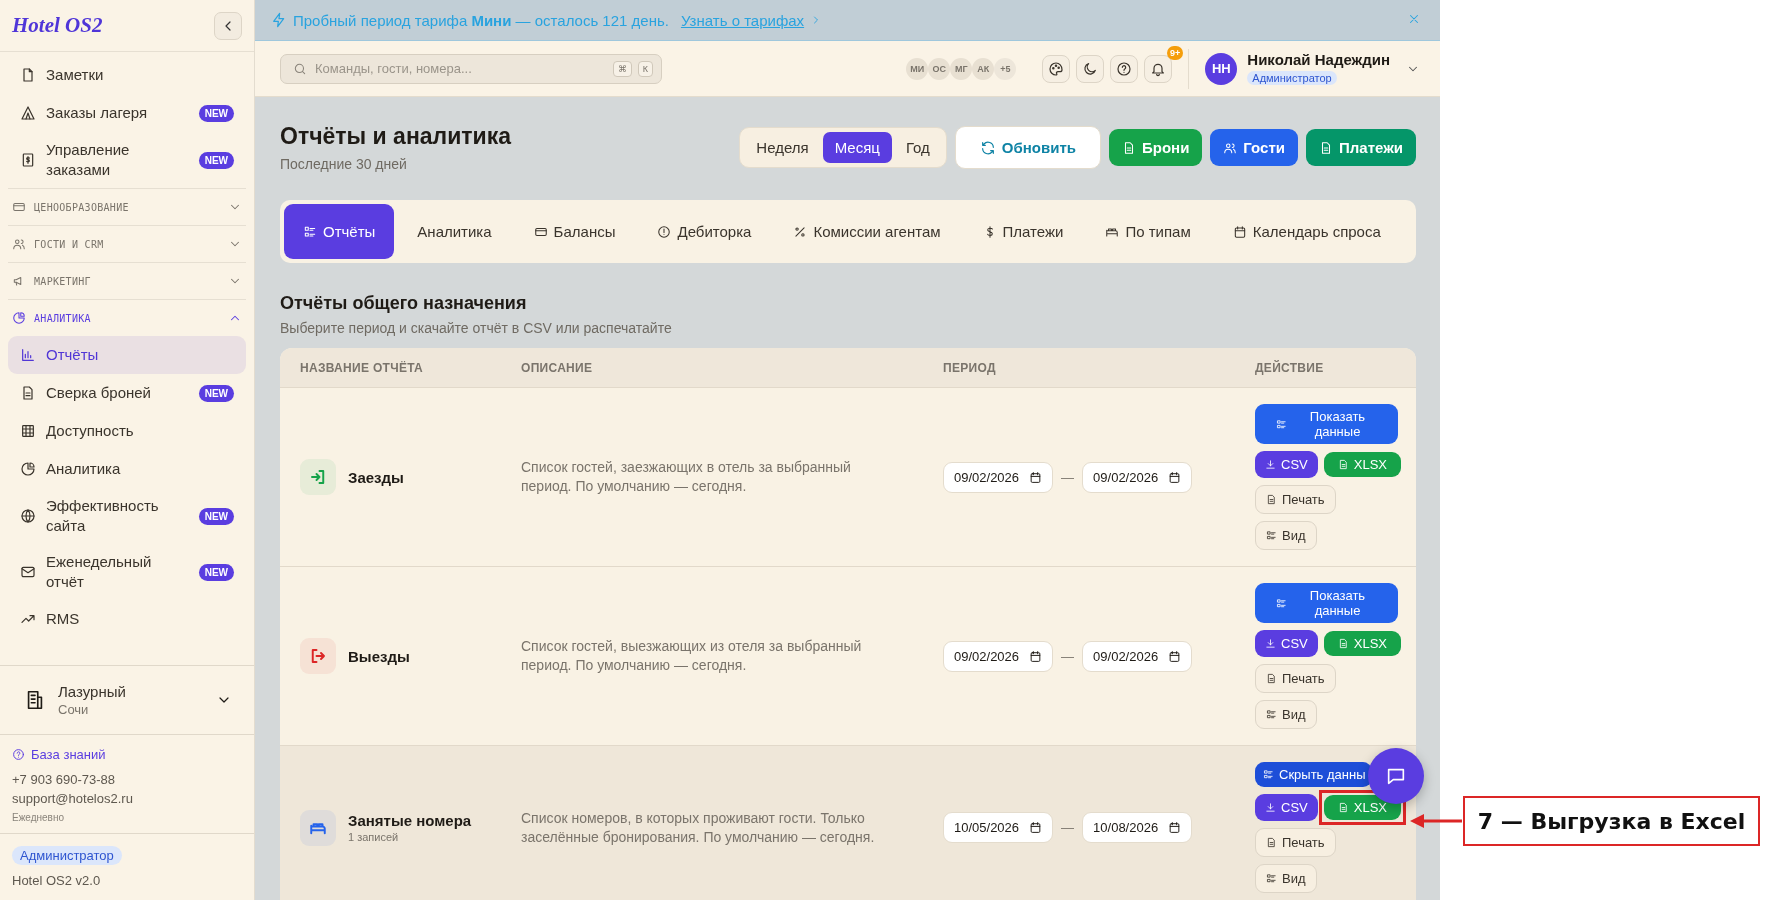 The image size is (1783, 900). I want to click on export-button: Платежи, so click(1361, 147).